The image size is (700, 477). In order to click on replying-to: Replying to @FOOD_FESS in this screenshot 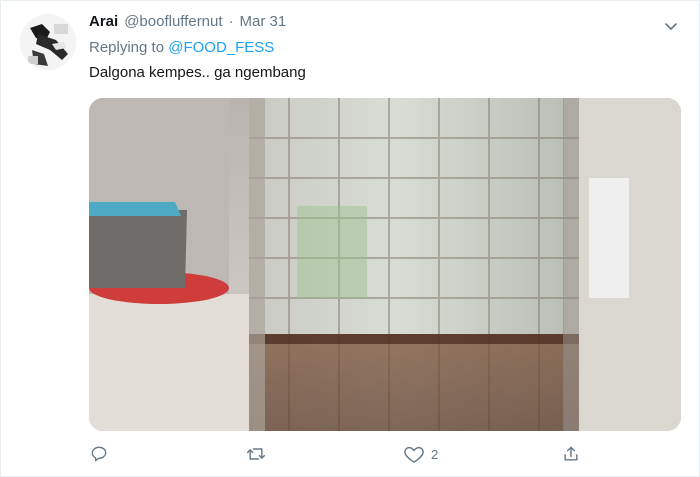, I will do `click(384, 48)`.